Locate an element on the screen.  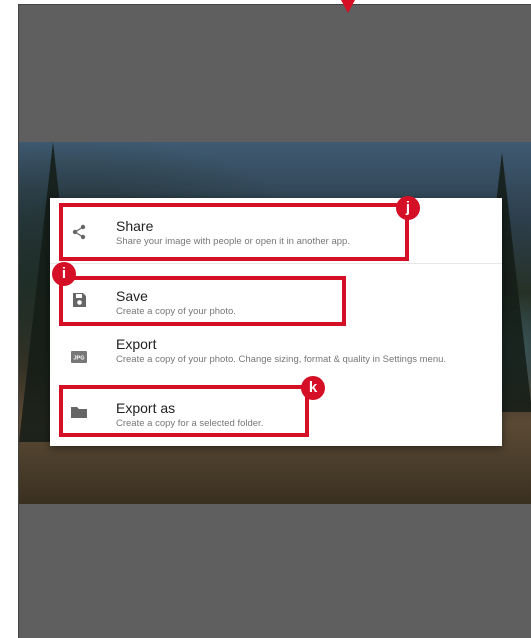
callout-badge-k: k is located at coordinates (313, 388).